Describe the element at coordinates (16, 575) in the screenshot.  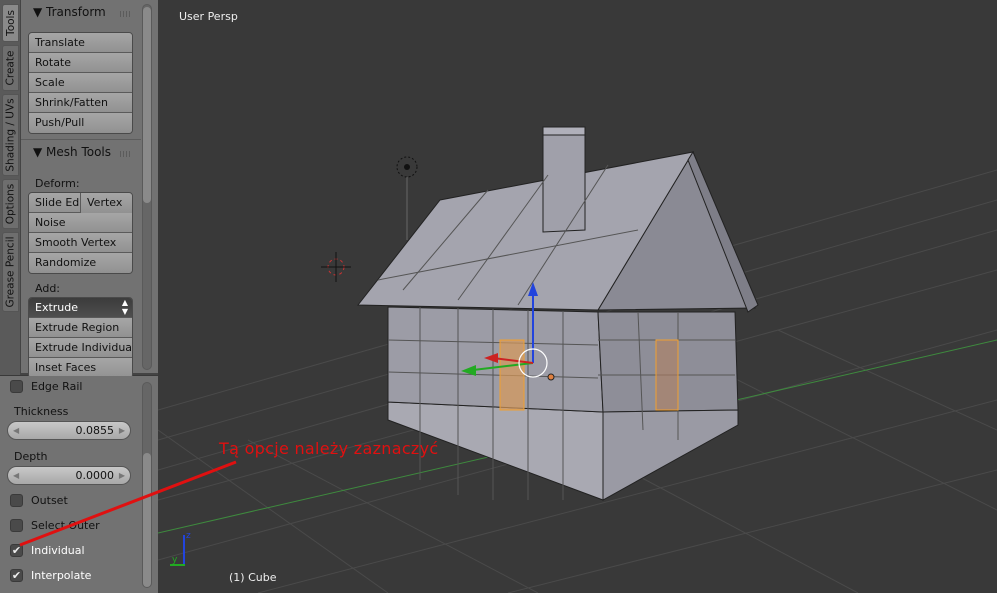
I see `interpolate-checkbox: ✔` at that location.